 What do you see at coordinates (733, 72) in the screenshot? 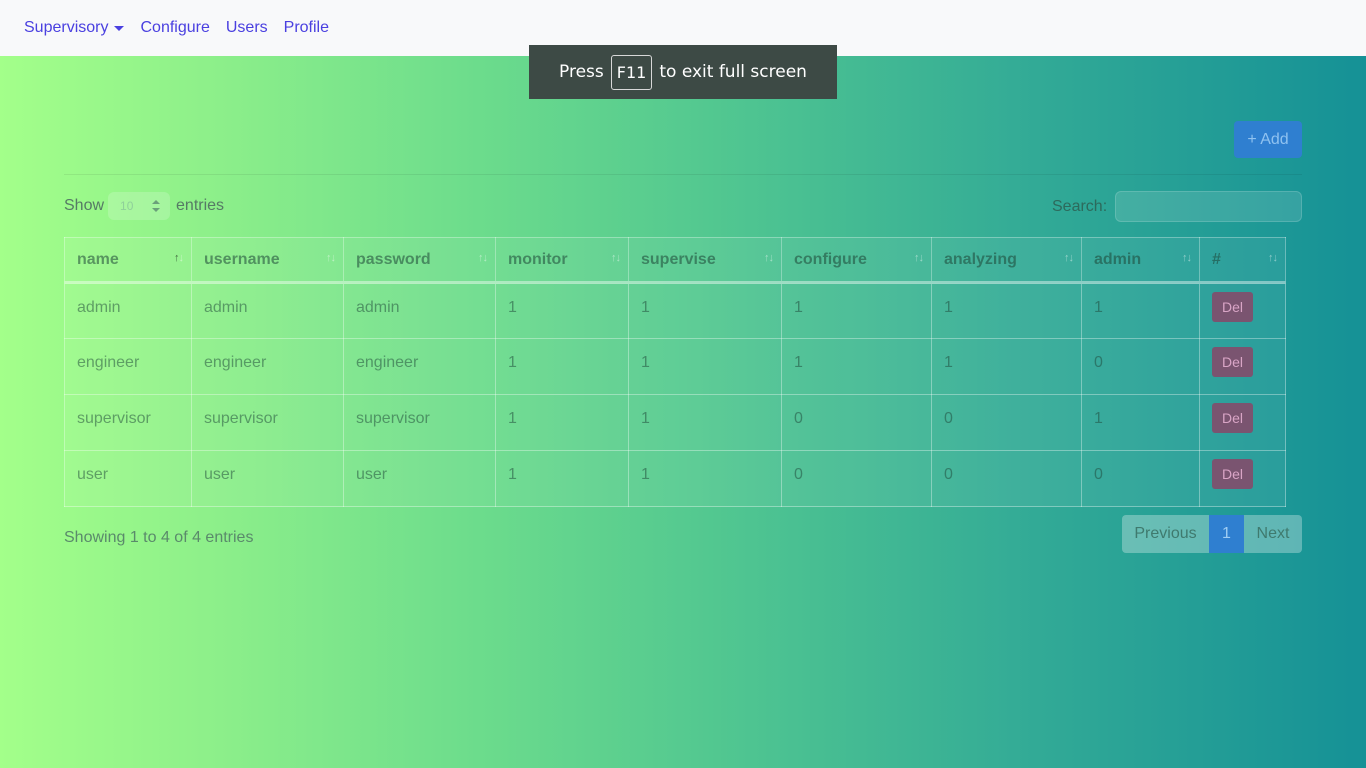
I see `fullscreen-notice-suffix: to exit full screen` at bounding box center [733, 72].